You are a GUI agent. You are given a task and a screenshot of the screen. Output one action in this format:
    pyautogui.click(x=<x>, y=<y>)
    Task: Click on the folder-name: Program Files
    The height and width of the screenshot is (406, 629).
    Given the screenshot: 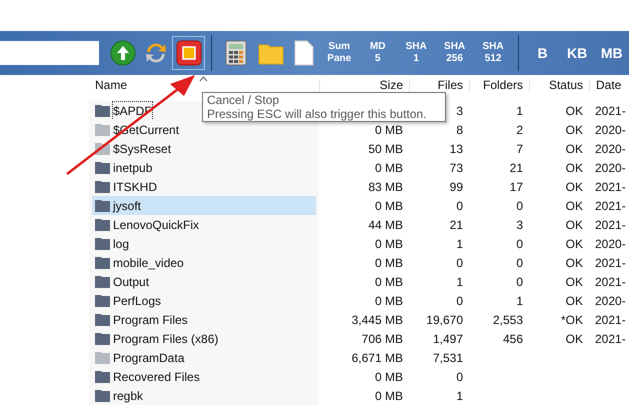 What is the action you would take?
    pyautogui.click(x=150, y=320)
    